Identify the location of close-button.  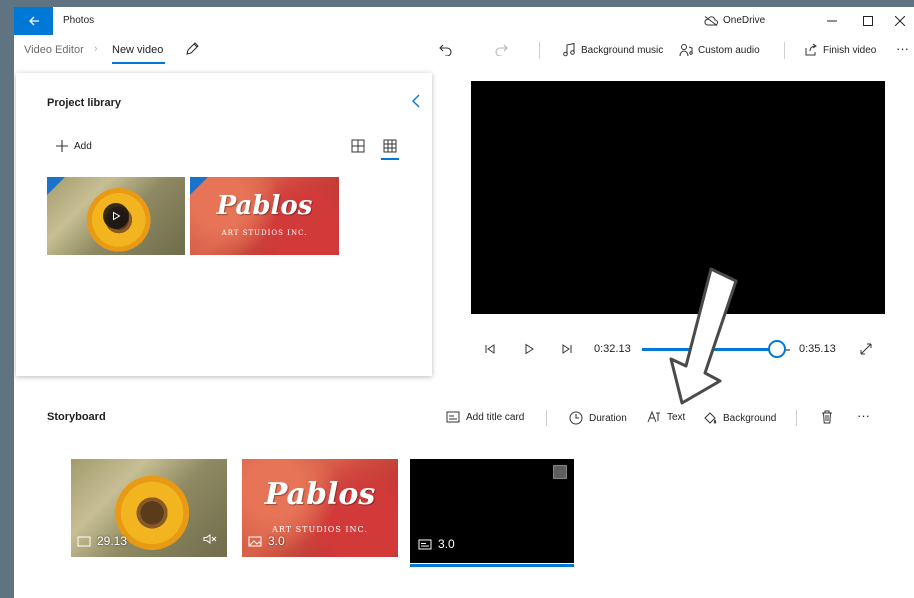
(900, 21).